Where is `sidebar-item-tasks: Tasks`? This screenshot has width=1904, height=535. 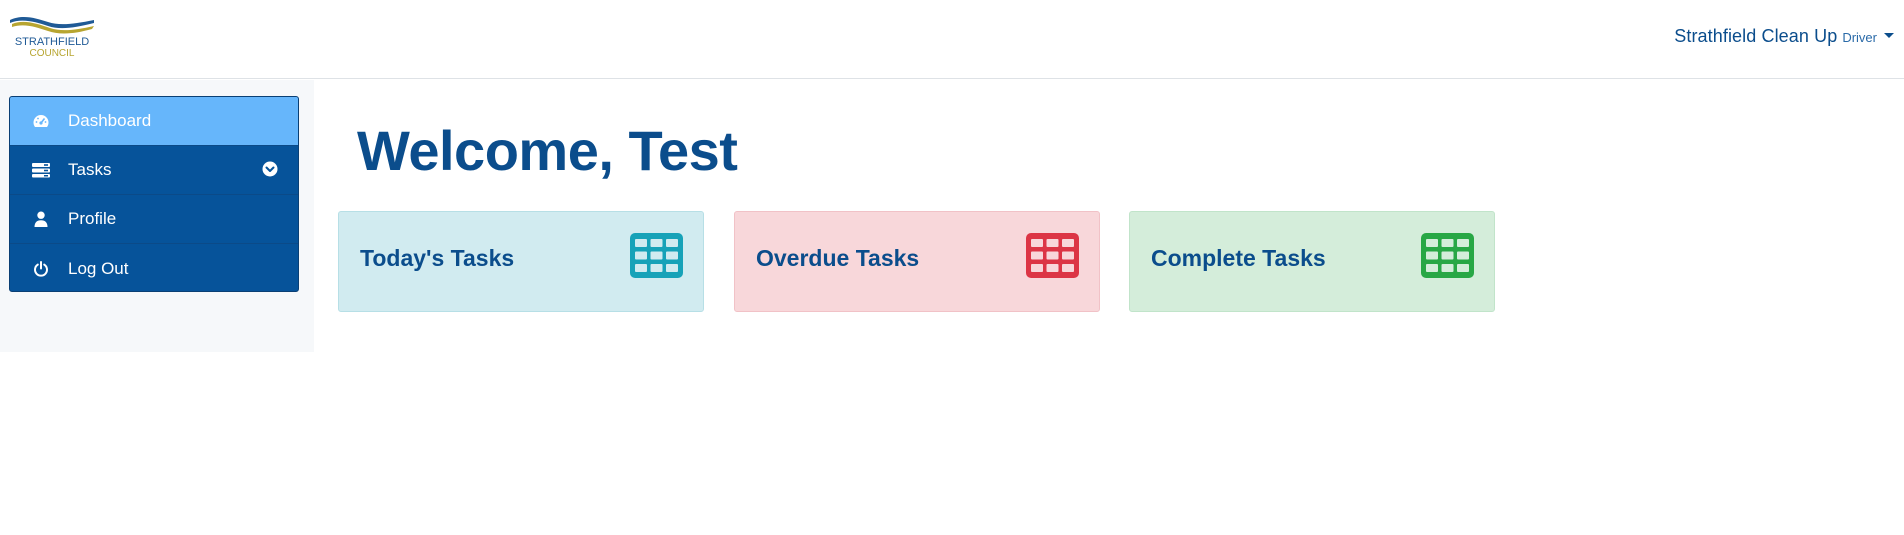
sidebar-item-tasks: Tasks is located at coordinates (154, 170).